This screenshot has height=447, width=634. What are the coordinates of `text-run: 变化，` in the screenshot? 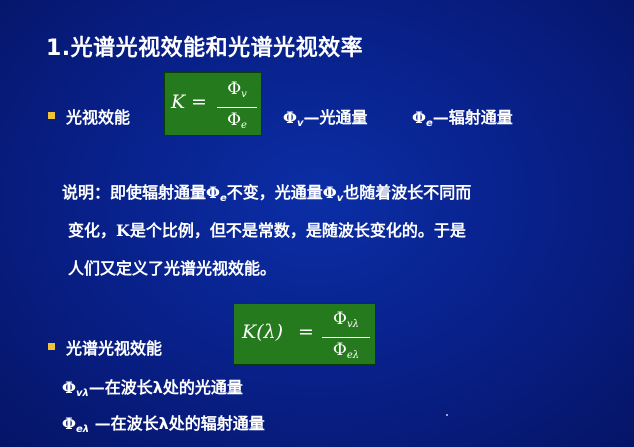 It's located at (92, 230).